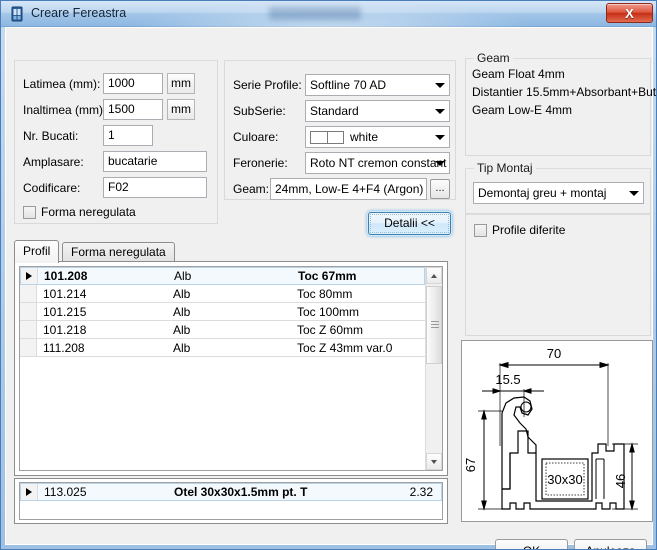  Describe the element at coordinates (222, 348) in the screenshot. I see `table-row: 111.208 Alb Toc Z 43mm var.0` at that location.